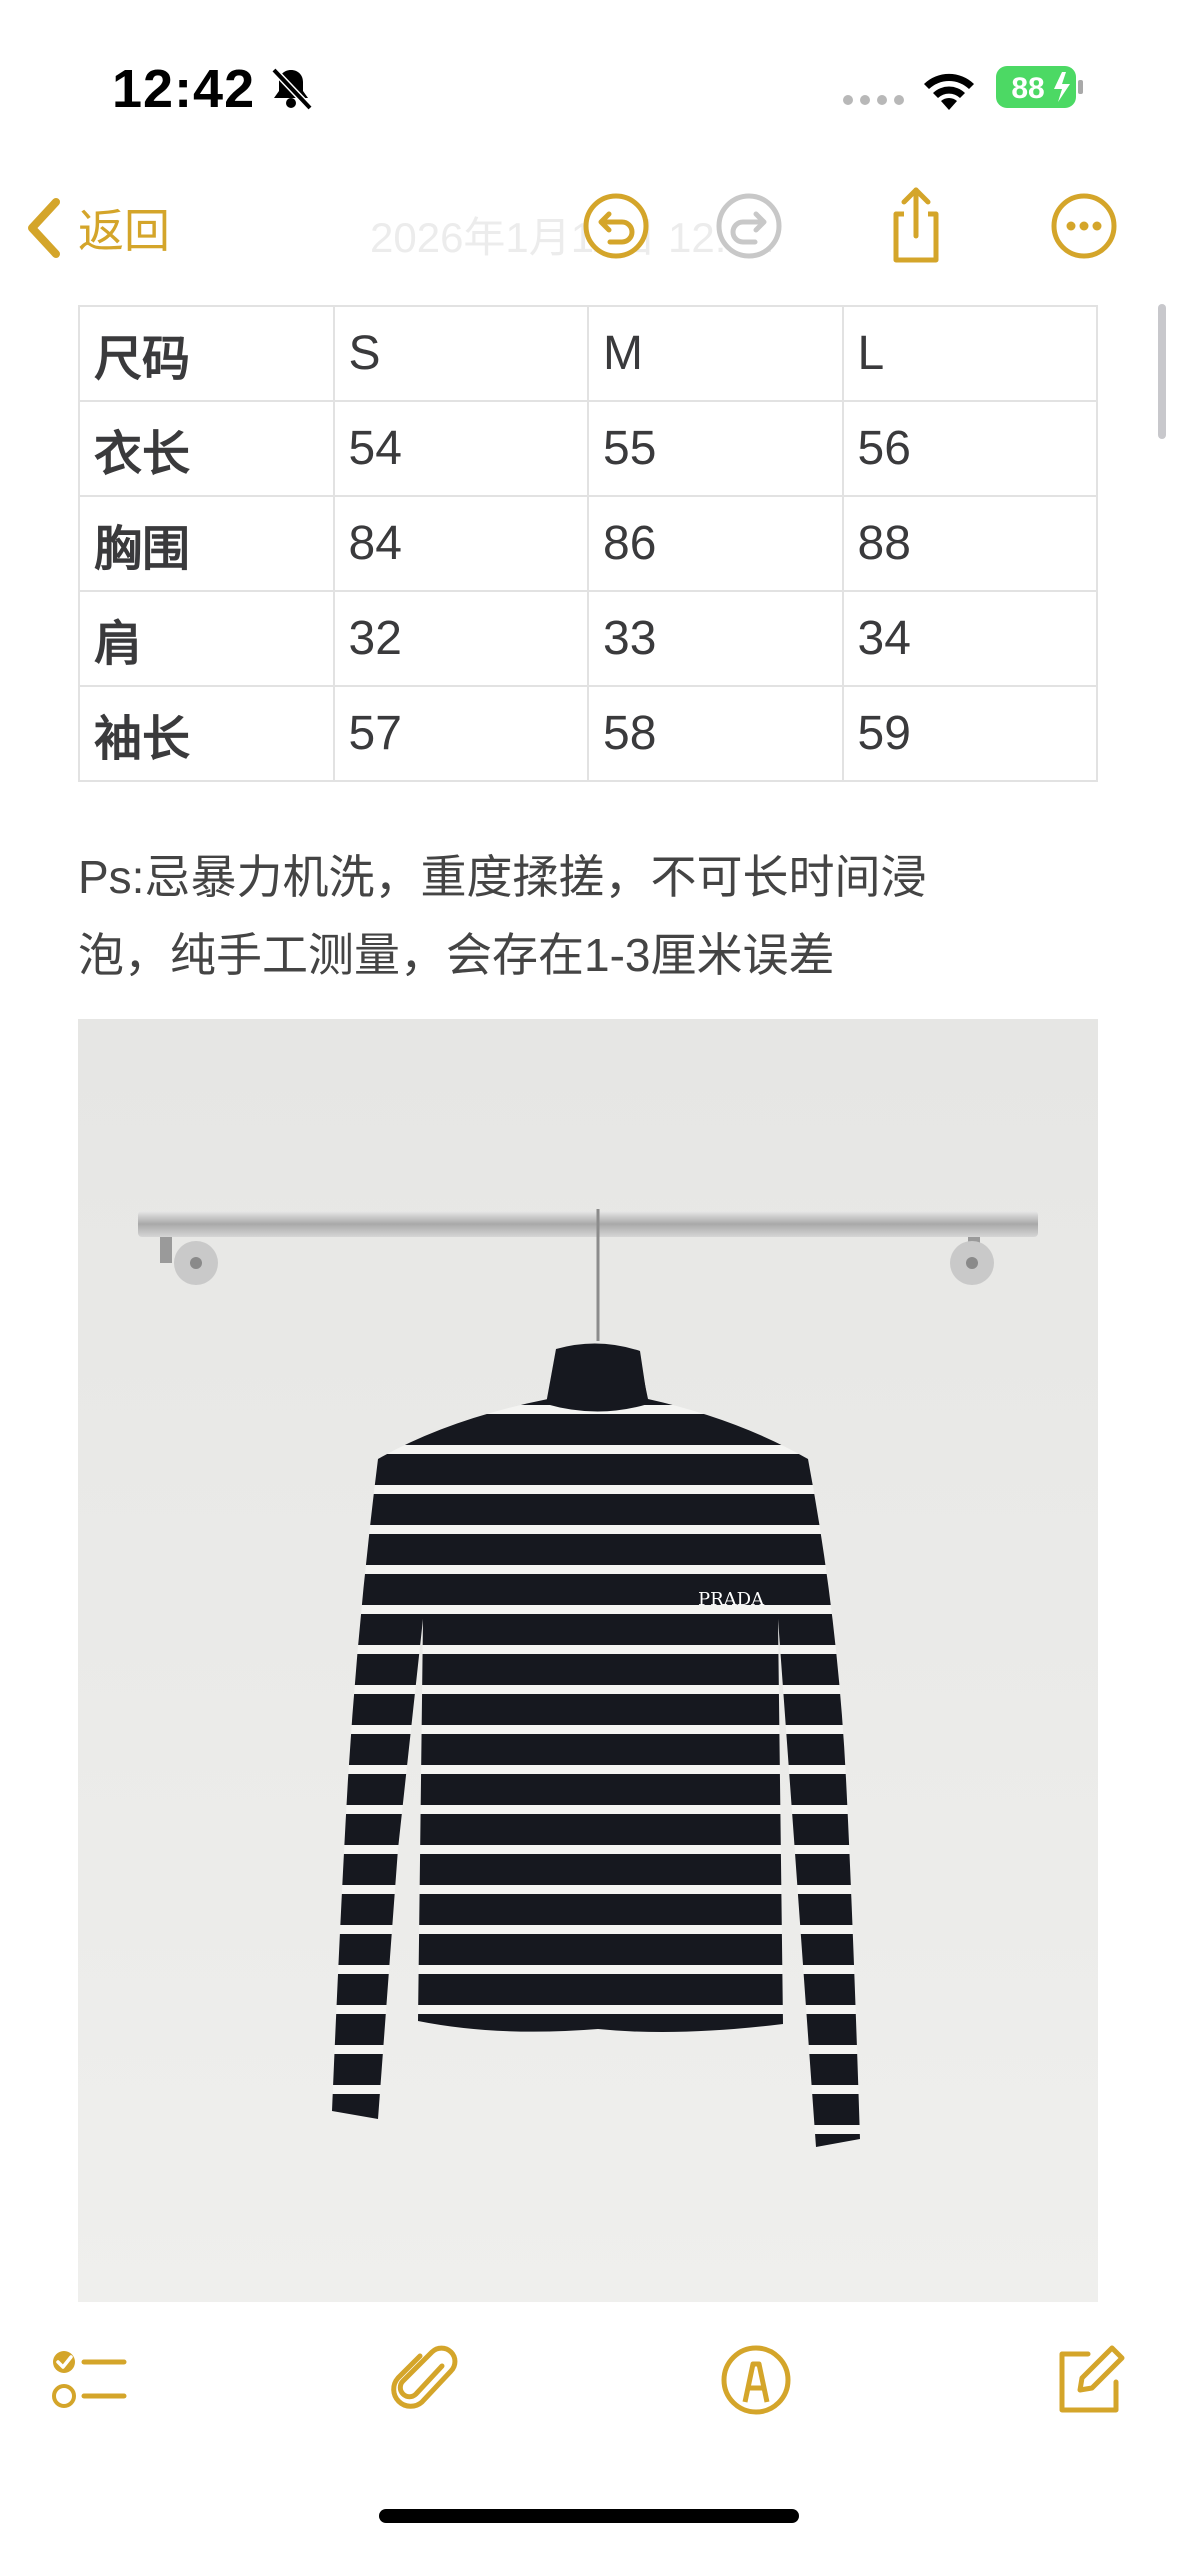 This screenshot has width=1179, height=2556. I want to click on back-button: 返回, so click(97, 228).